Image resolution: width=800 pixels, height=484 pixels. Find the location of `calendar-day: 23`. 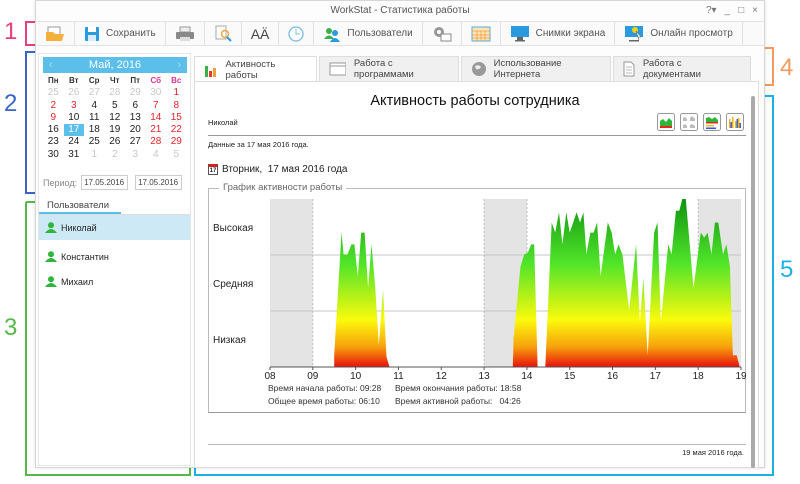

calendar-day: 23 is located at coordinates (53, 142).